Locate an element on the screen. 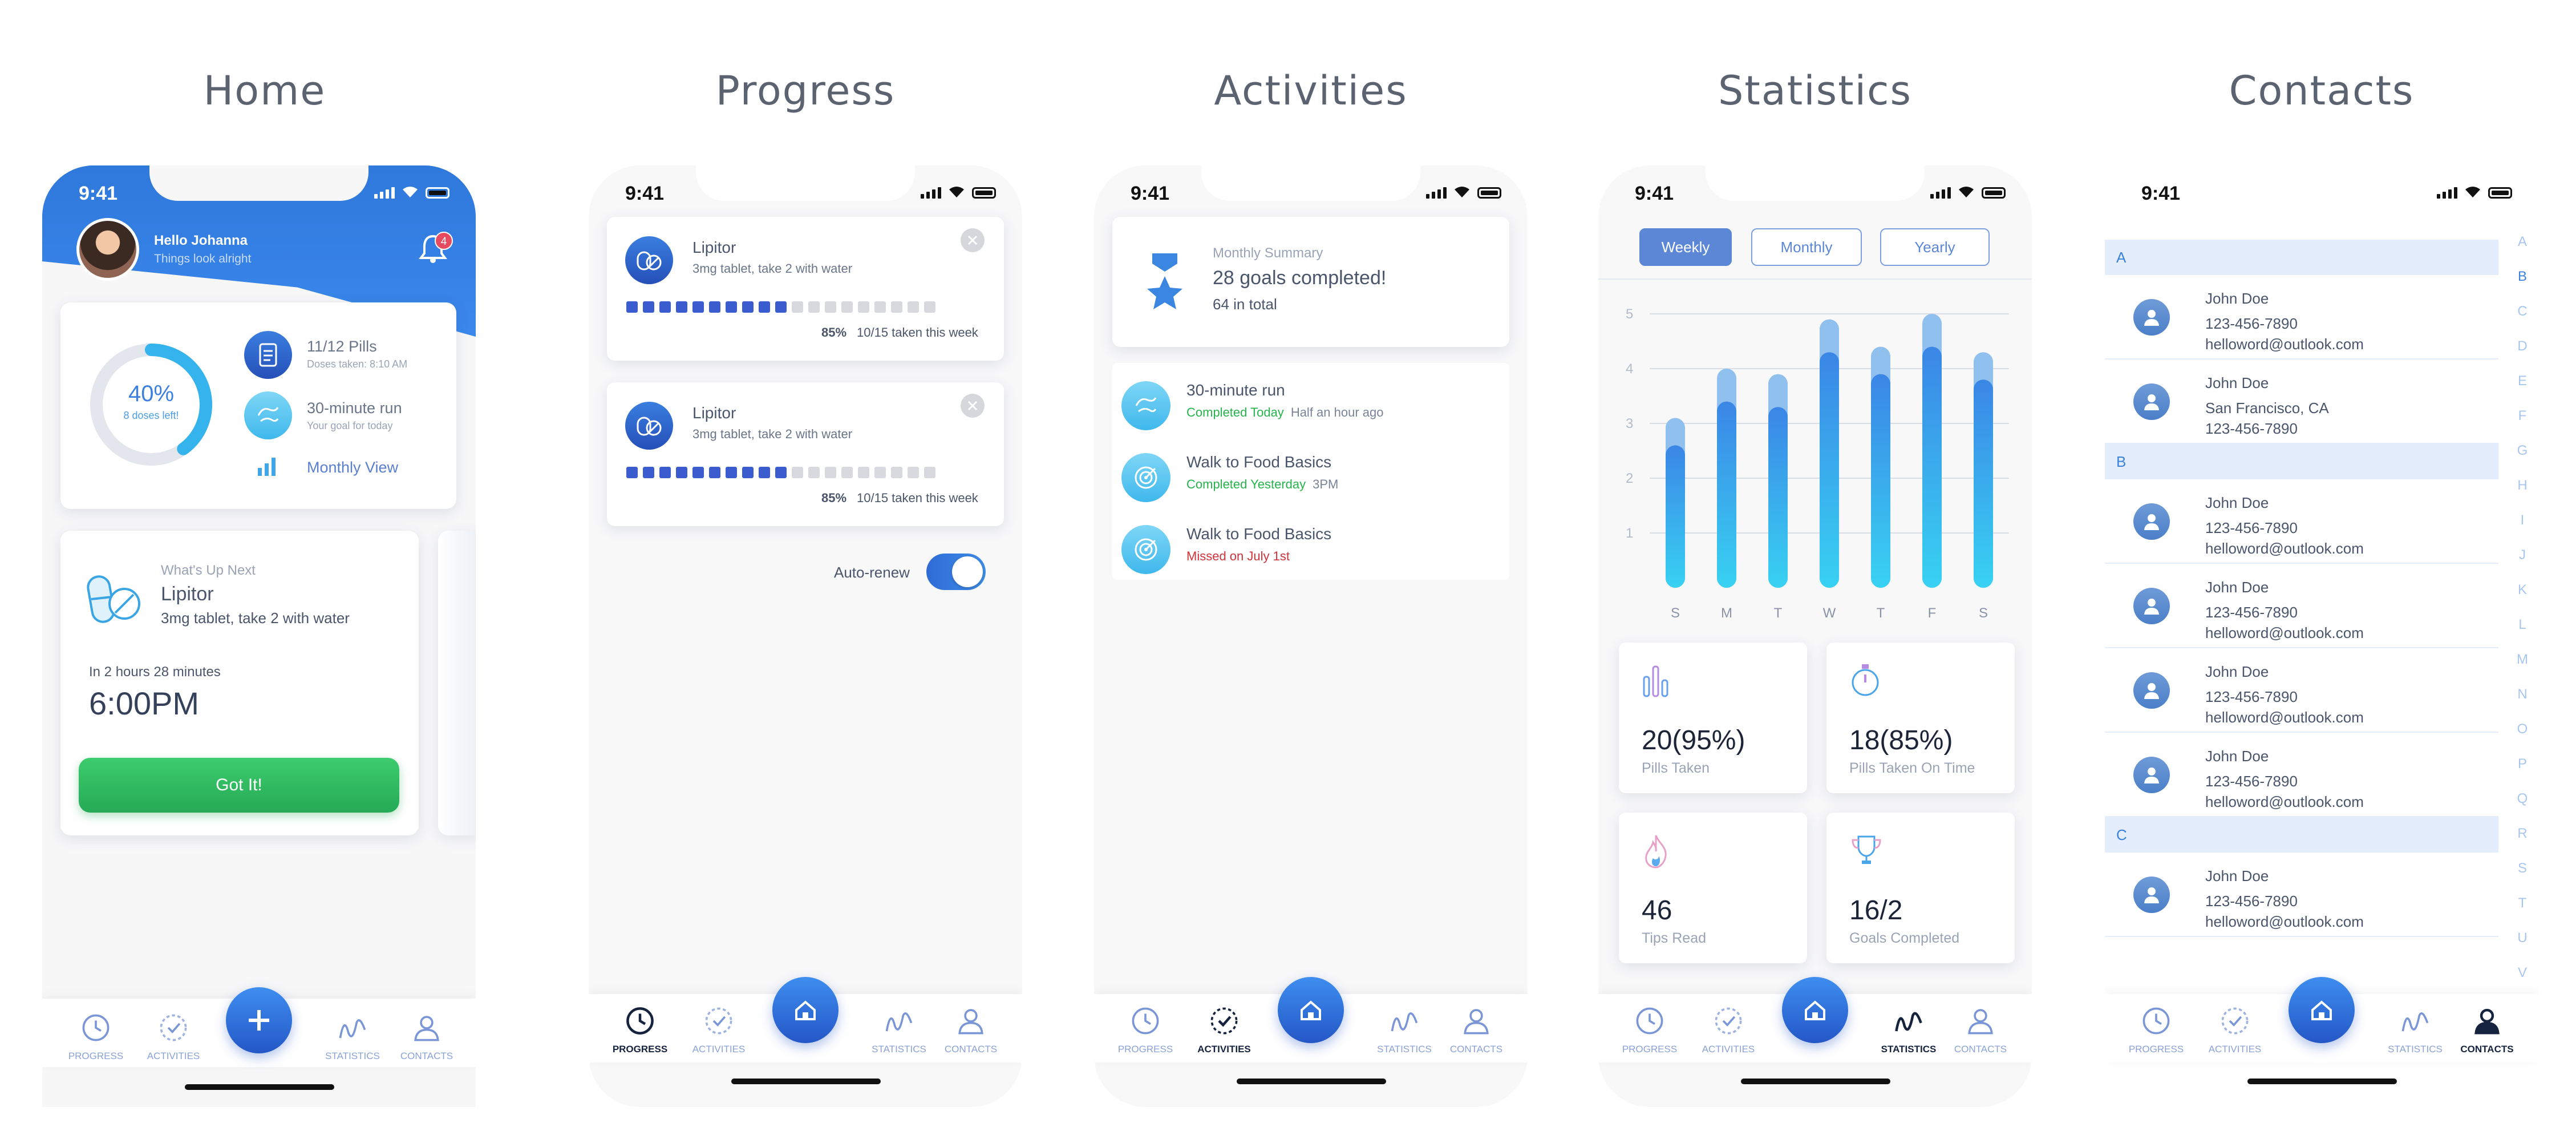 The height and width of the screenshot is (1139, 2576). index-letter: C is located at coordinates (2522, 312).